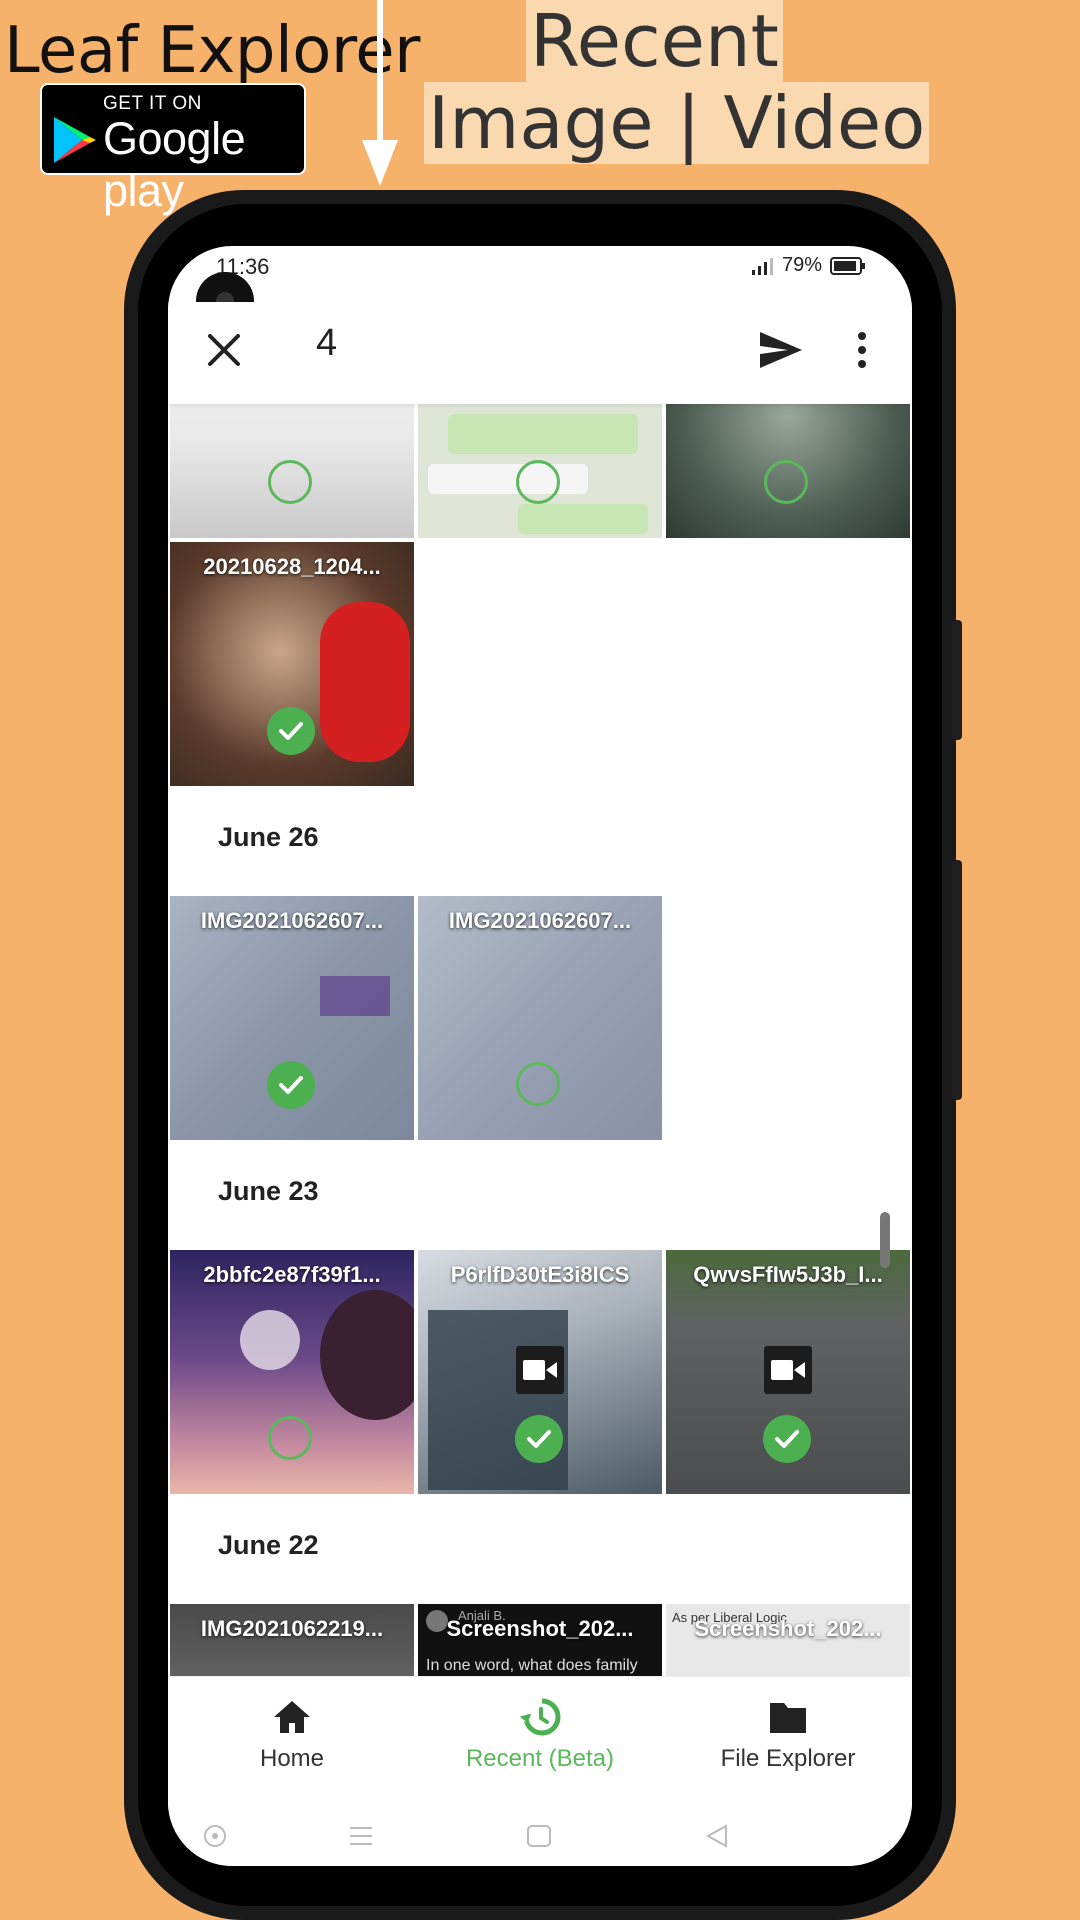  I want to click on nav-file-explorer: File Explorer, so click(788, 1734).